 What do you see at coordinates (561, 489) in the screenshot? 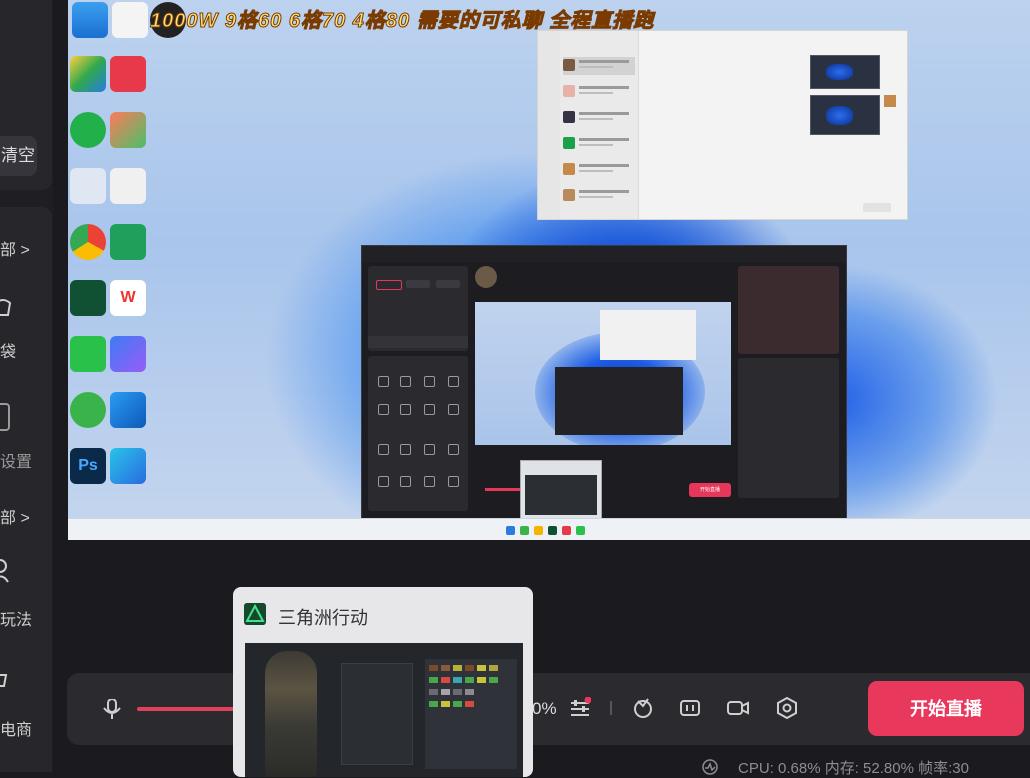
I see `studio-game-popup` at bounding box center [561, 489].